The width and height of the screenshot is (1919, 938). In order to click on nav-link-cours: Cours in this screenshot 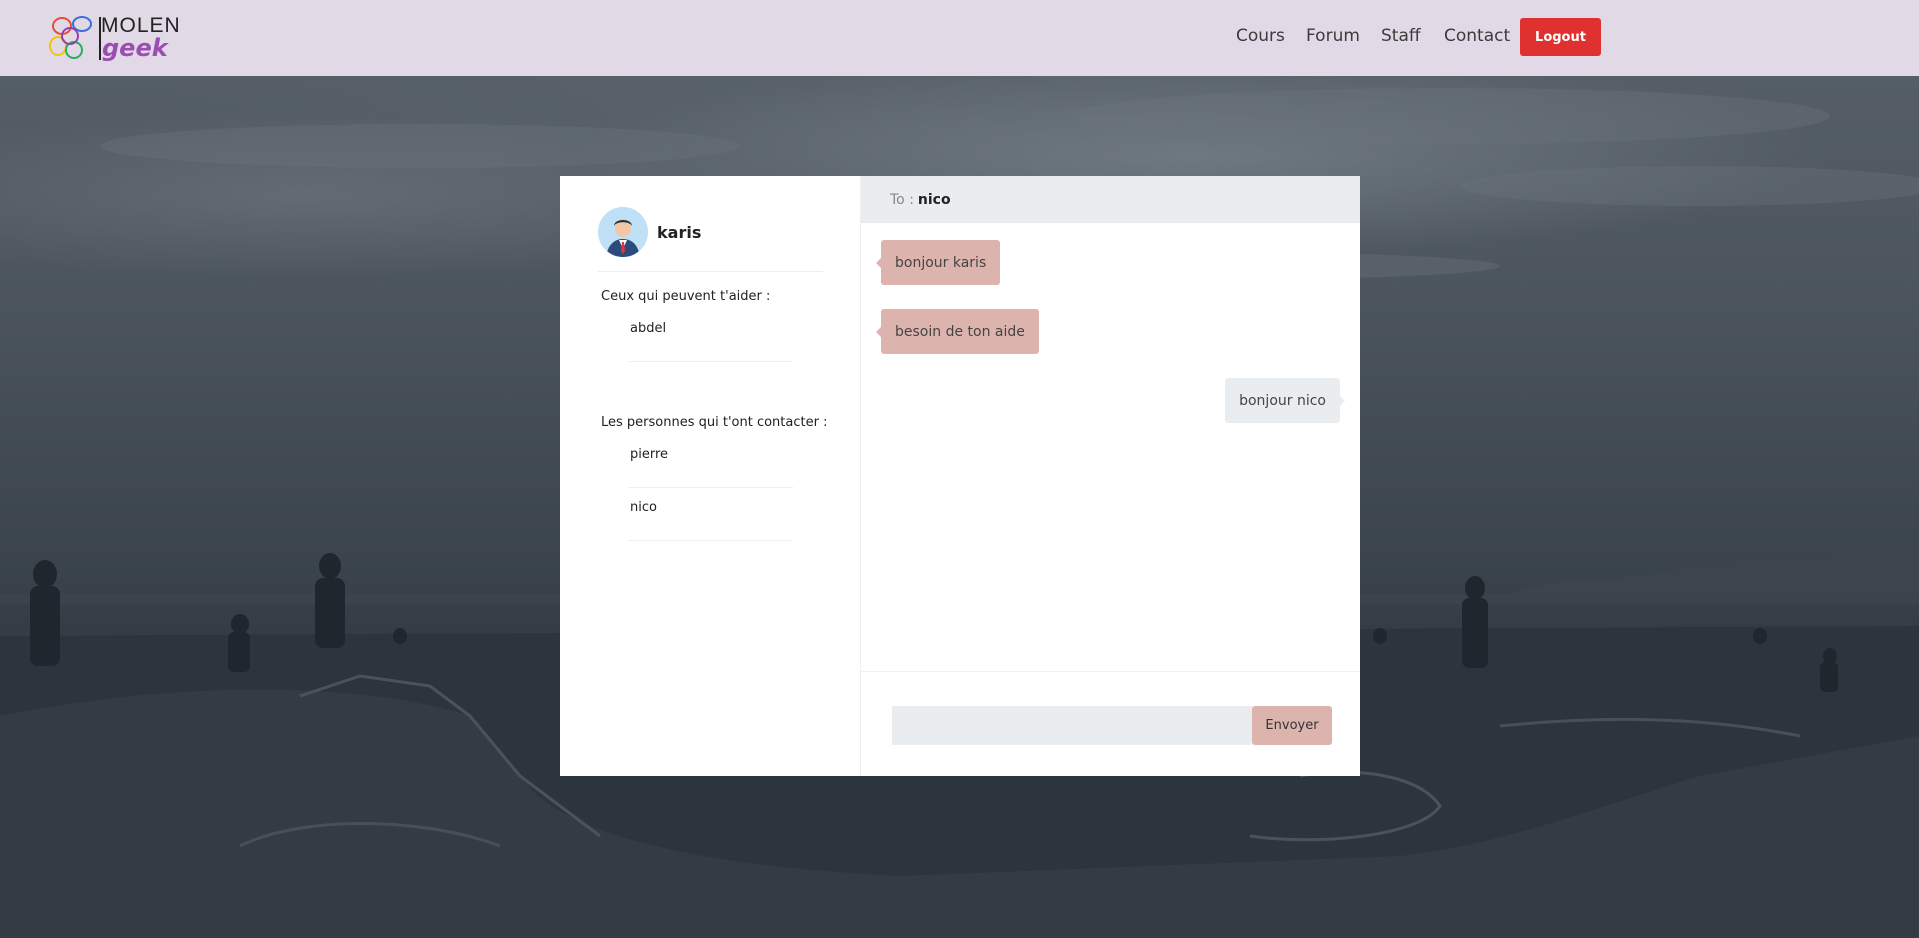, I will do `click(1260, 36)`.